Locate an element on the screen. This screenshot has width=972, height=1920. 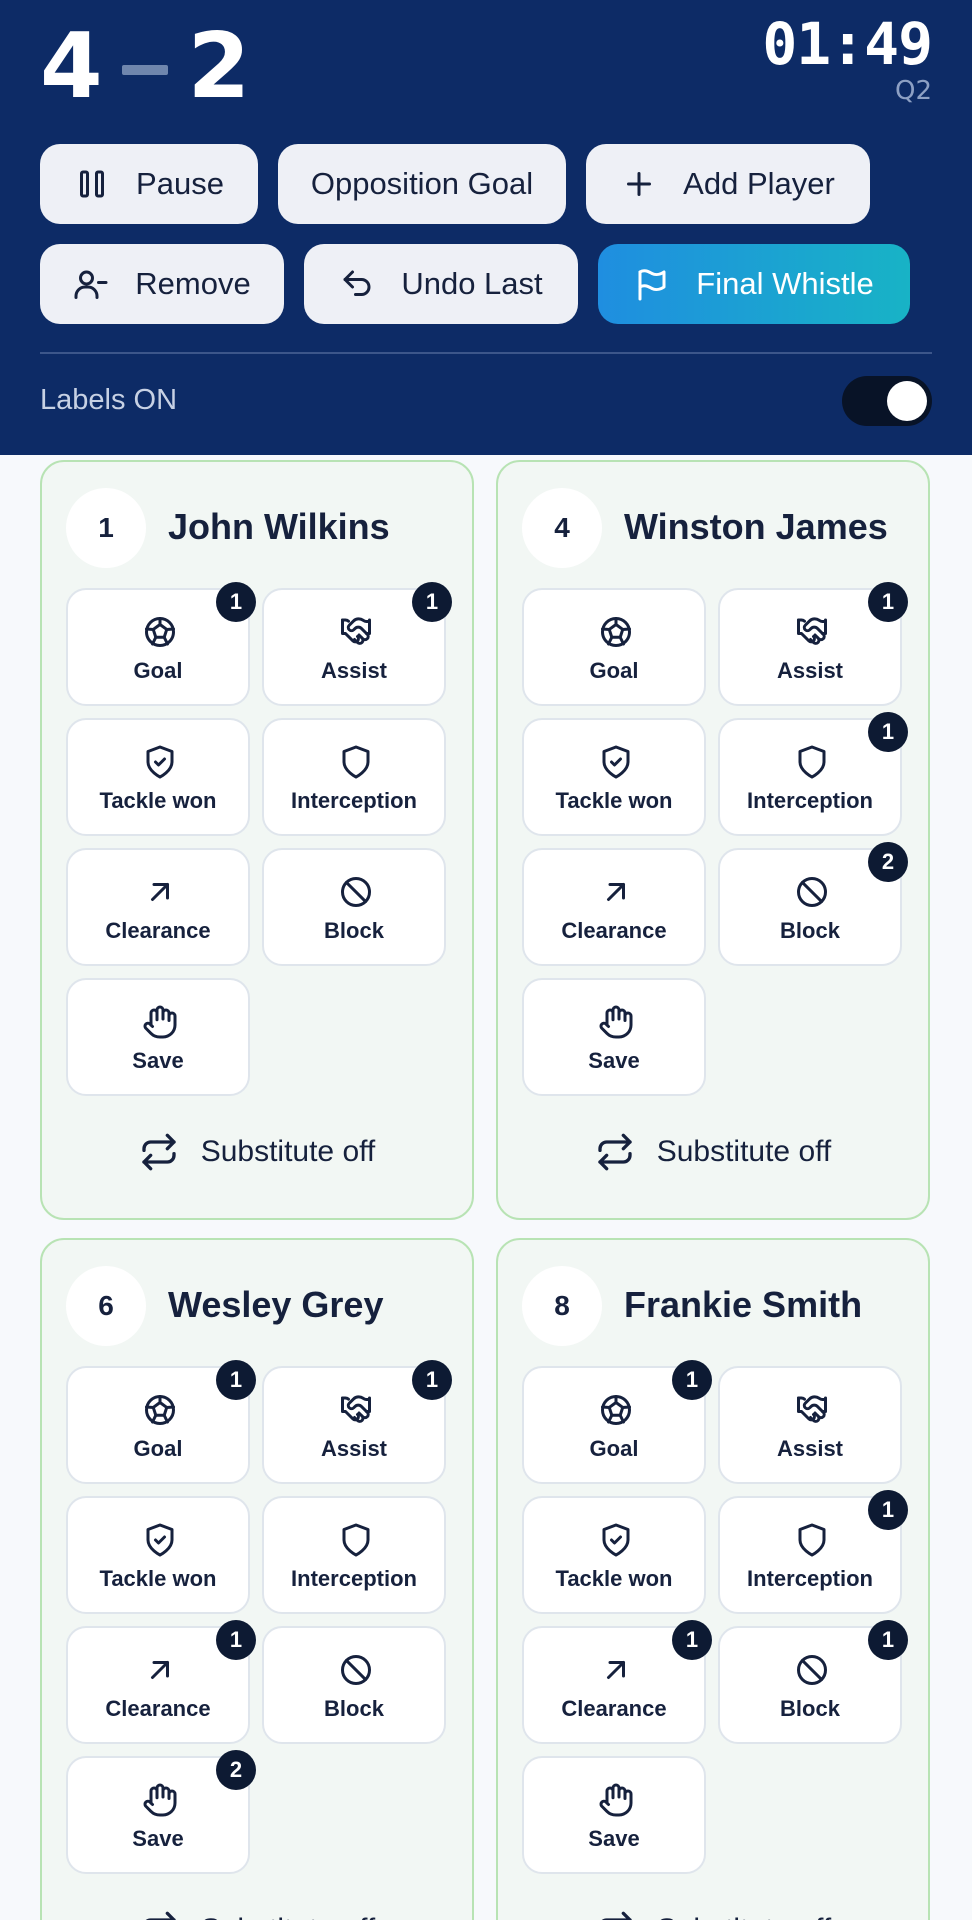
remove-button: Remove is located at coordinates (162, 284).